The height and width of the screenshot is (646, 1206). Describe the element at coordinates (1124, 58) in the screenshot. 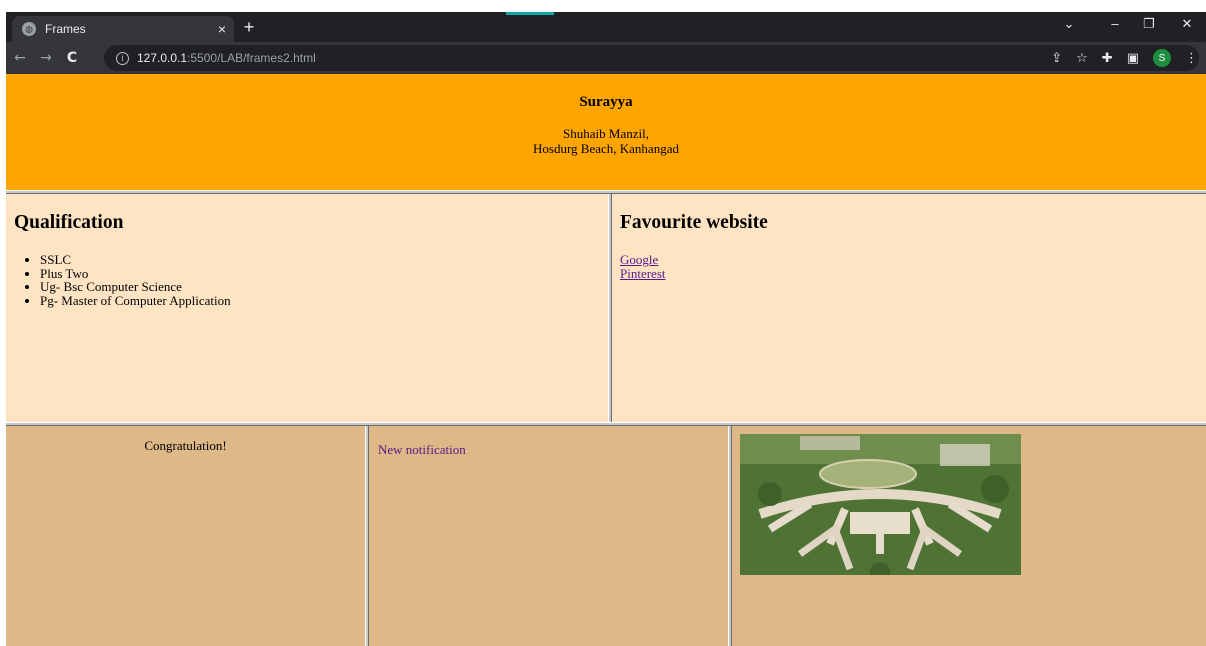

I see `toolbar-actions: ⇪ ☆ ✚ ▣ S ⋮` at that location.